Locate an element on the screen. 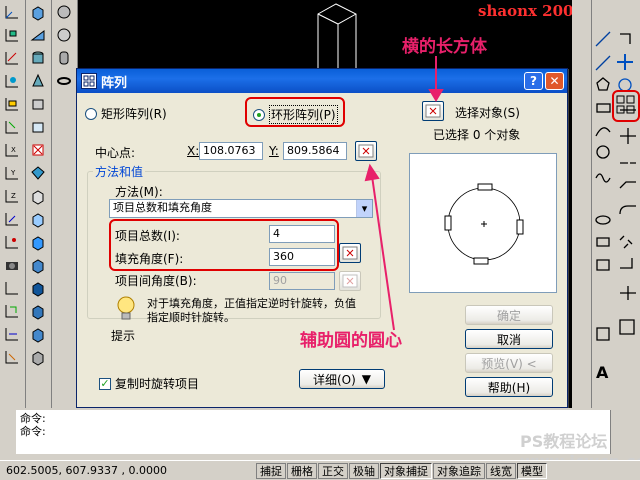 The image size is (640, 480). status-toggles: 捕捉 栅格 正交 极轴 对象捕捉 对象追踪 线宽 模型 is located at coordinates (402, 470).